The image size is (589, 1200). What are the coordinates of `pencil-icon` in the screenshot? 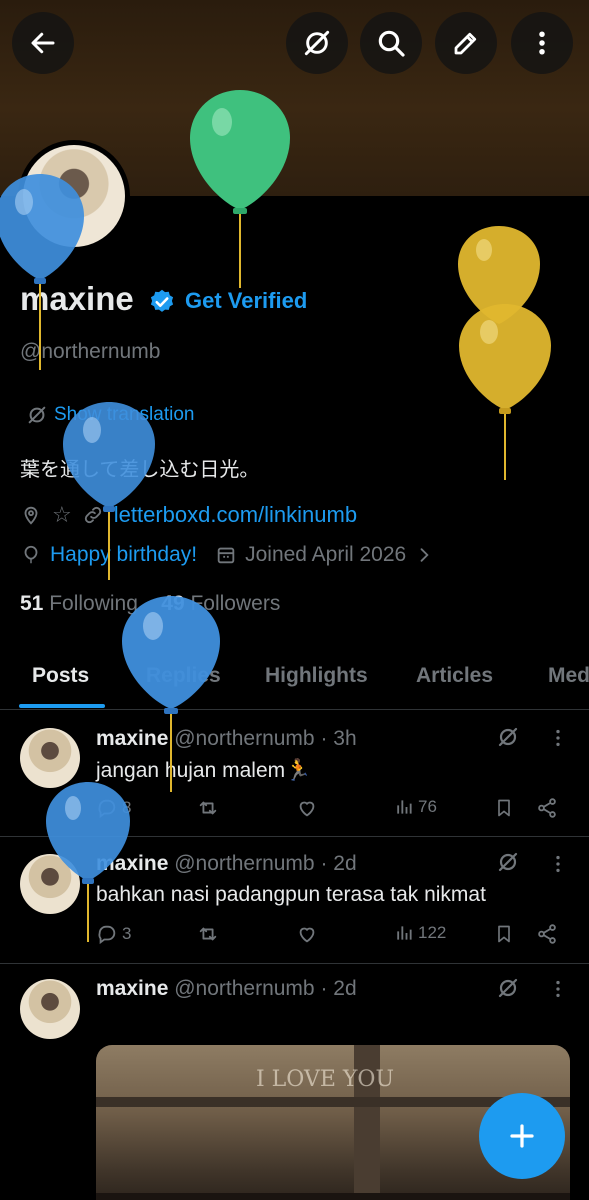 It's located at (465, 43).